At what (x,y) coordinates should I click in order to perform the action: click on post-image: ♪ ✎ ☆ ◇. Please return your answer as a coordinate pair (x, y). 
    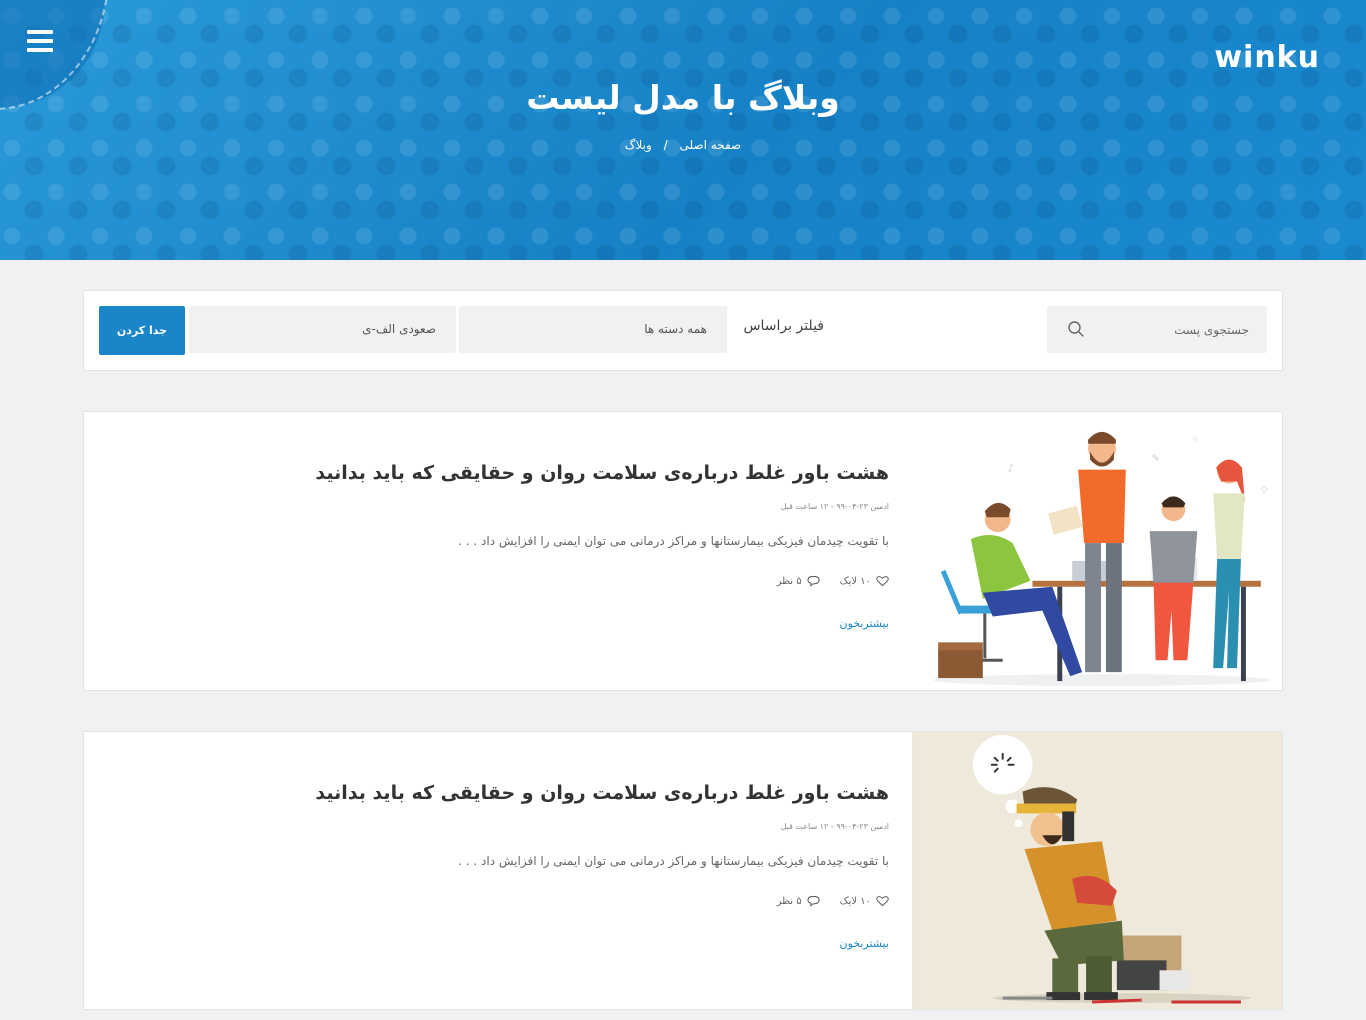
    Looking at the image, I should click on (1097, 551).